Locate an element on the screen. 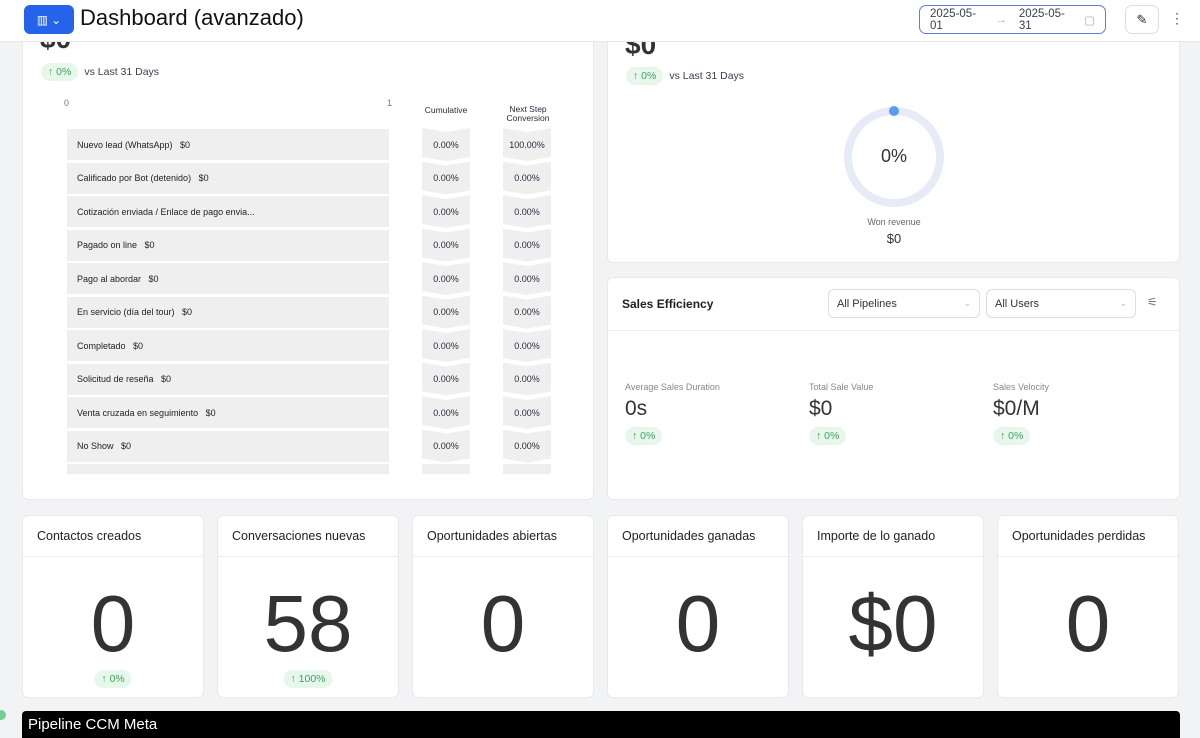 This screenshot has width=1200, height=738. metric: Average Sales Duration 0s ↑ 0% is located at coordinates (672, 413).